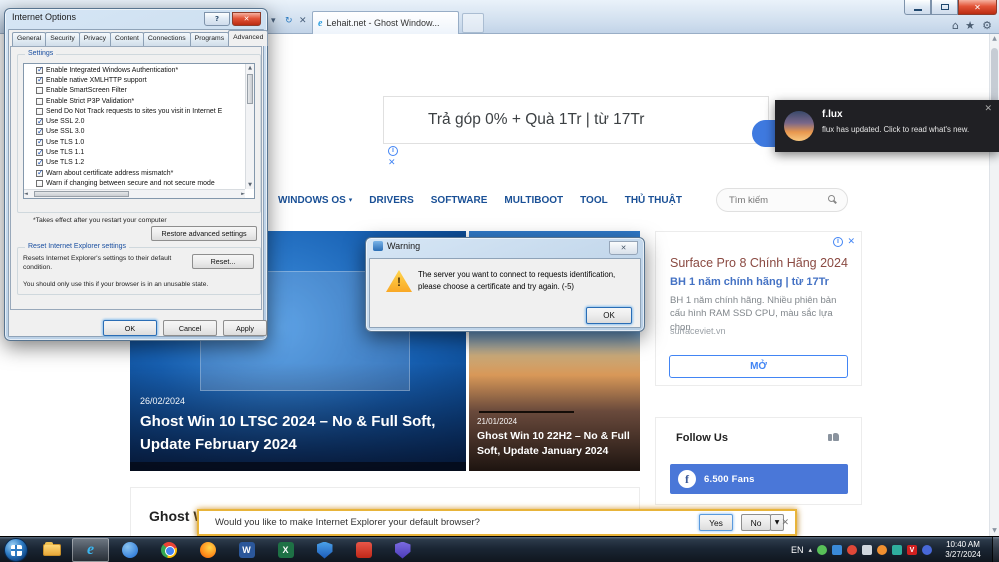 The width and height of the screenshot is (999, 562). What do you see at coordinates (246, 550) in the screenshot?
I see `taskbar-word` at bounding box center [246, 550].